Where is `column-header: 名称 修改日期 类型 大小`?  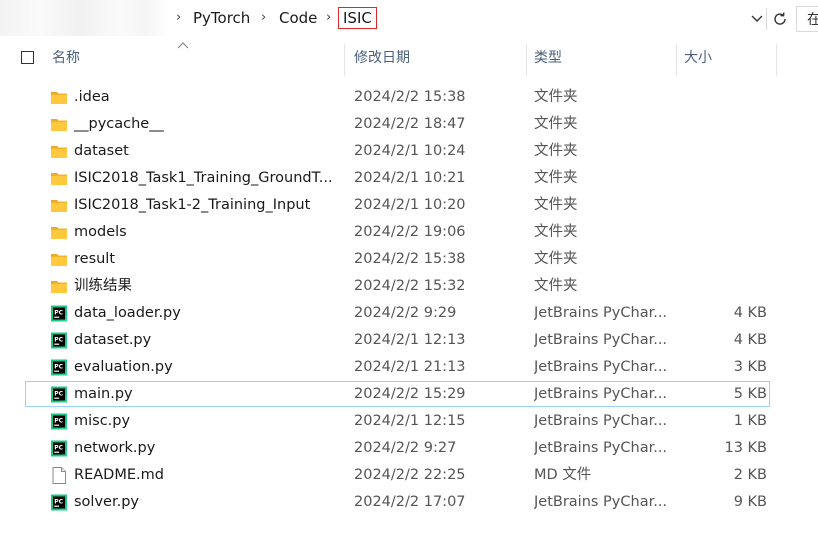 column-header: 名称 修改日期 类型 大小 is located at coordinates (409, 58).